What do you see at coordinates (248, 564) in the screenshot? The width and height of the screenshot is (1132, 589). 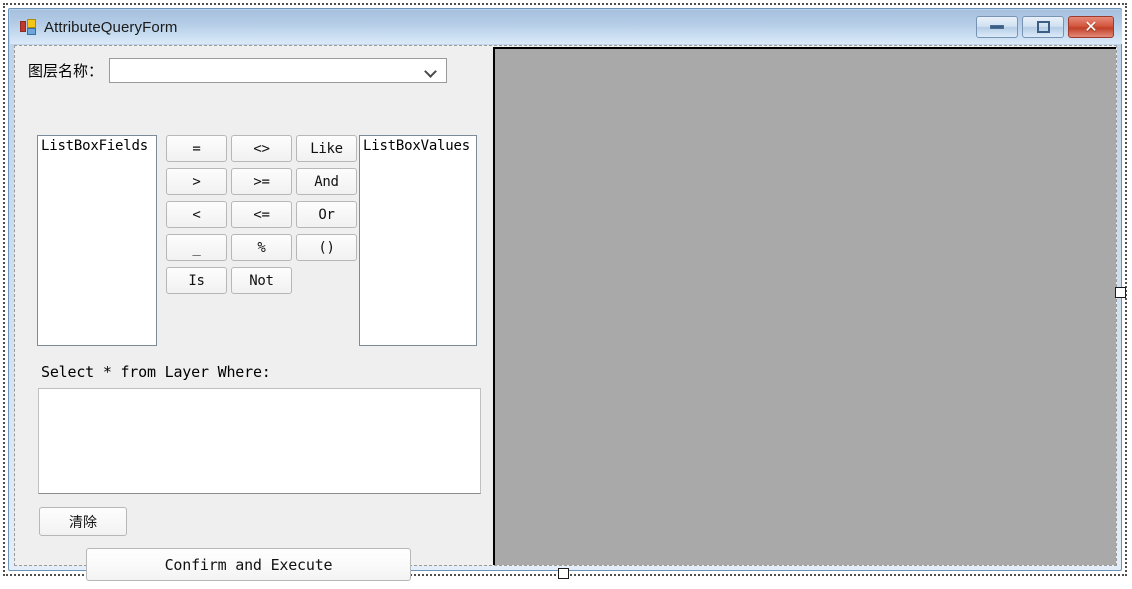 I see `confirm-and-execute-button: Confirm and Execute` at bounding box center [248, 564].